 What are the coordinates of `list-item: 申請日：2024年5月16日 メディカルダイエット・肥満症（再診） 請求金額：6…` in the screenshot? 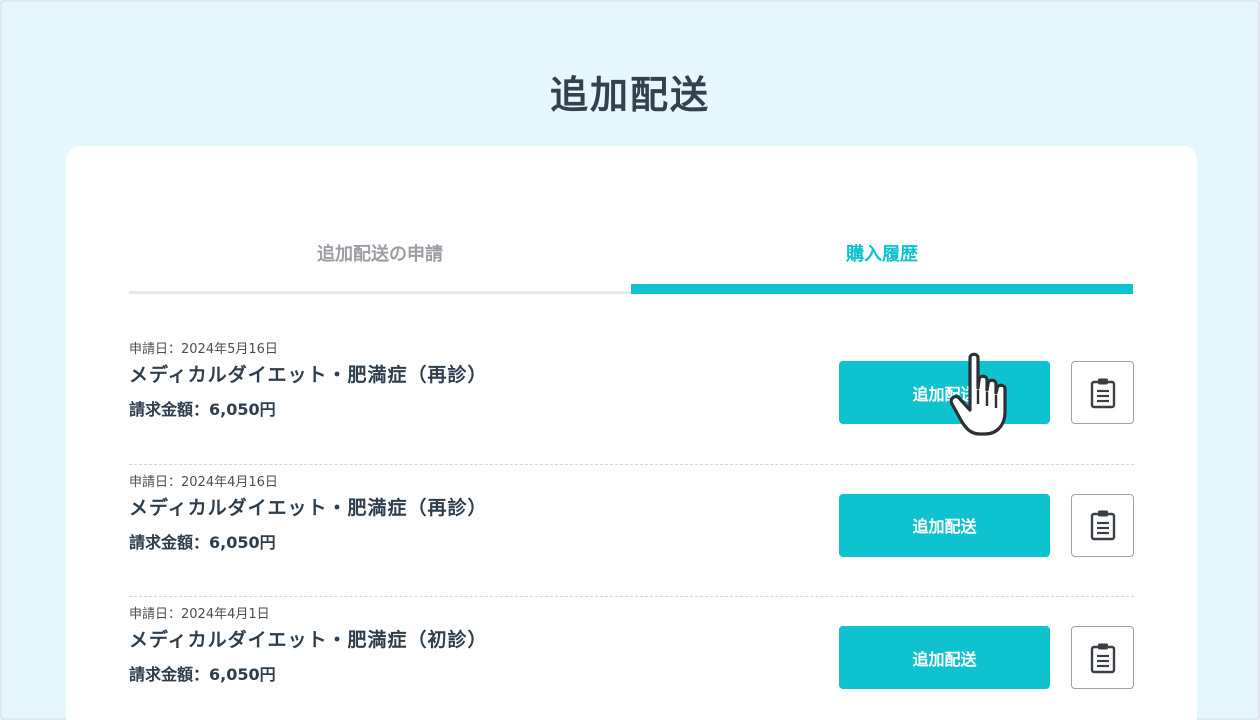 It's located at (631, 398).